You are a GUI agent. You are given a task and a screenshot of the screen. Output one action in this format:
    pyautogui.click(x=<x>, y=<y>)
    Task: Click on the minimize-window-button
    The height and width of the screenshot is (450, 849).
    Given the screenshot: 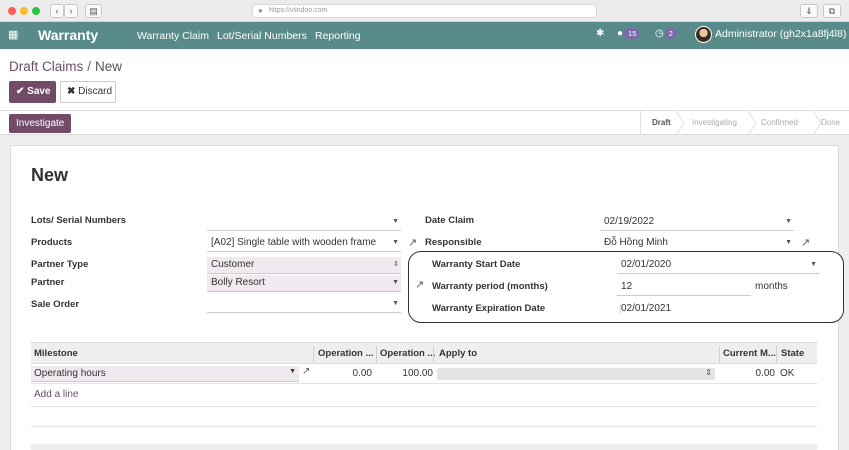 What is the action you would take?
    pyautogui.click(x=24, y=11)
    